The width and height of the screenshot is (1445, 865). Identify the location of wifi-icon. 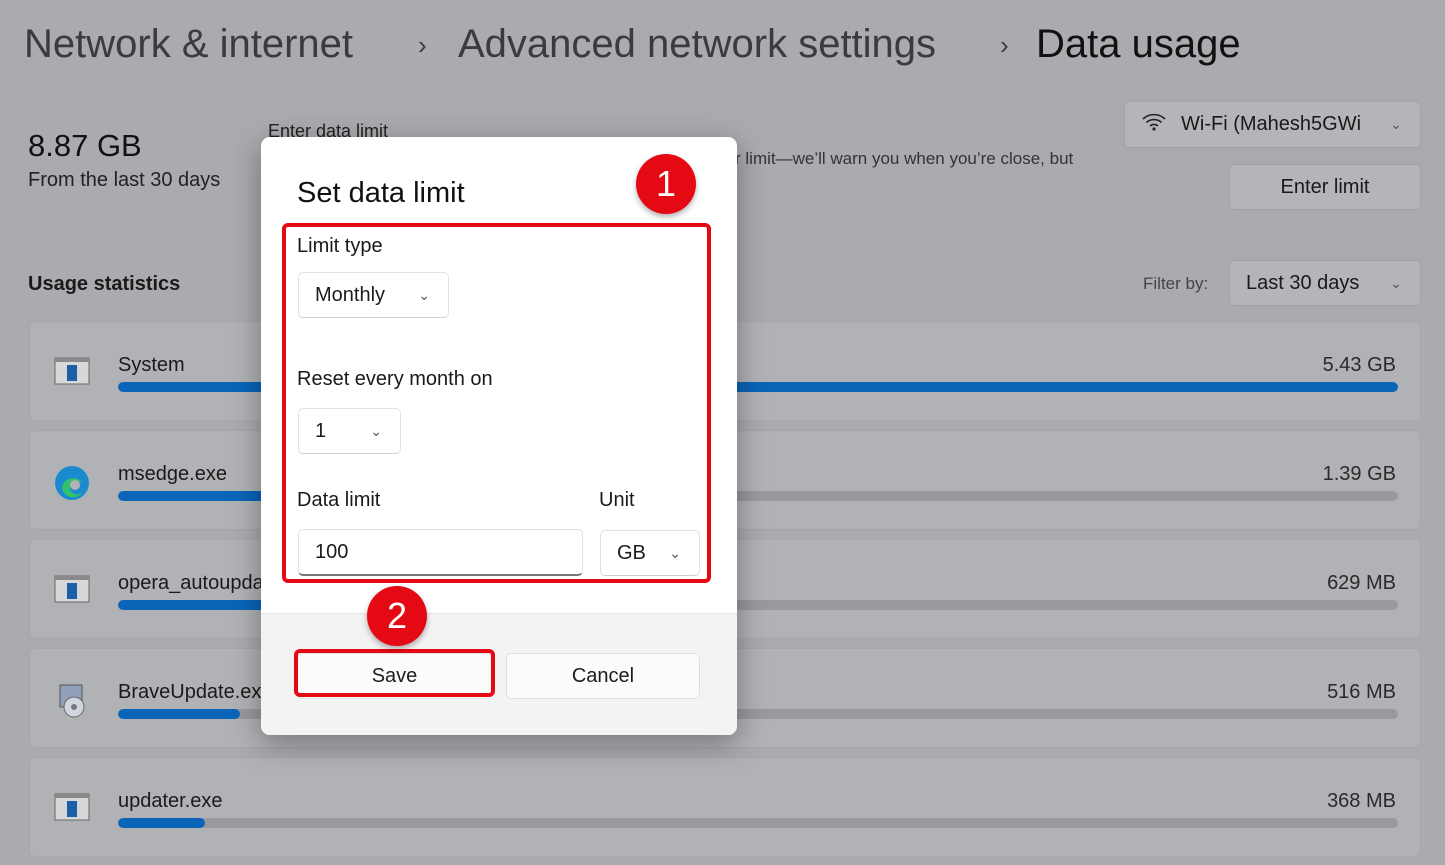
(1154, 125).